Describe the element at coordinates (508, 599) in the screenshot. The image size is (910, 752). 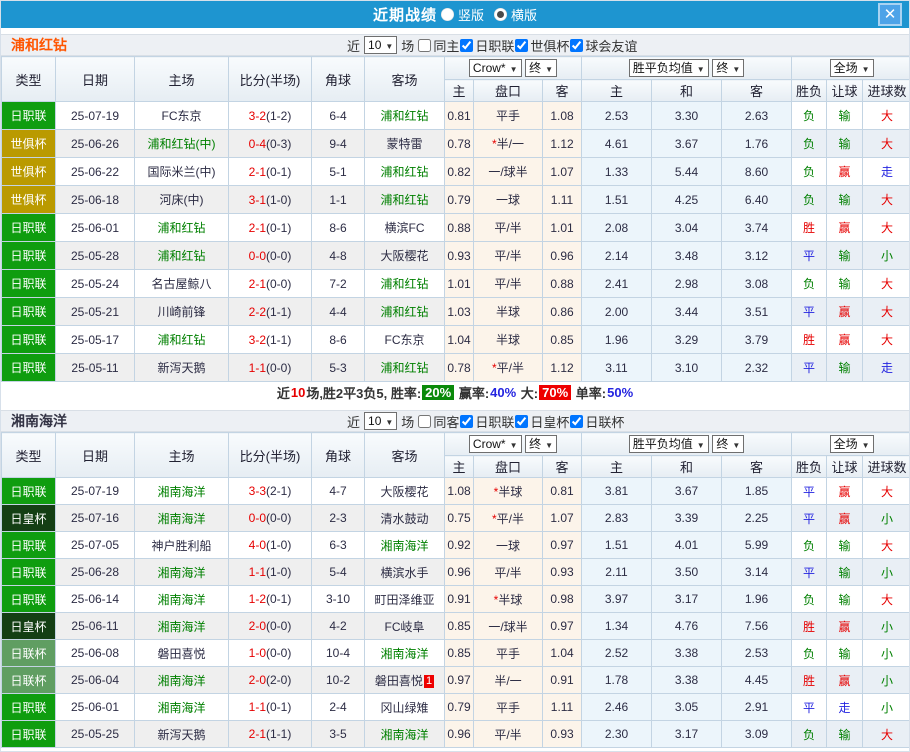
I see `handicap-cell: *半球` at that location.